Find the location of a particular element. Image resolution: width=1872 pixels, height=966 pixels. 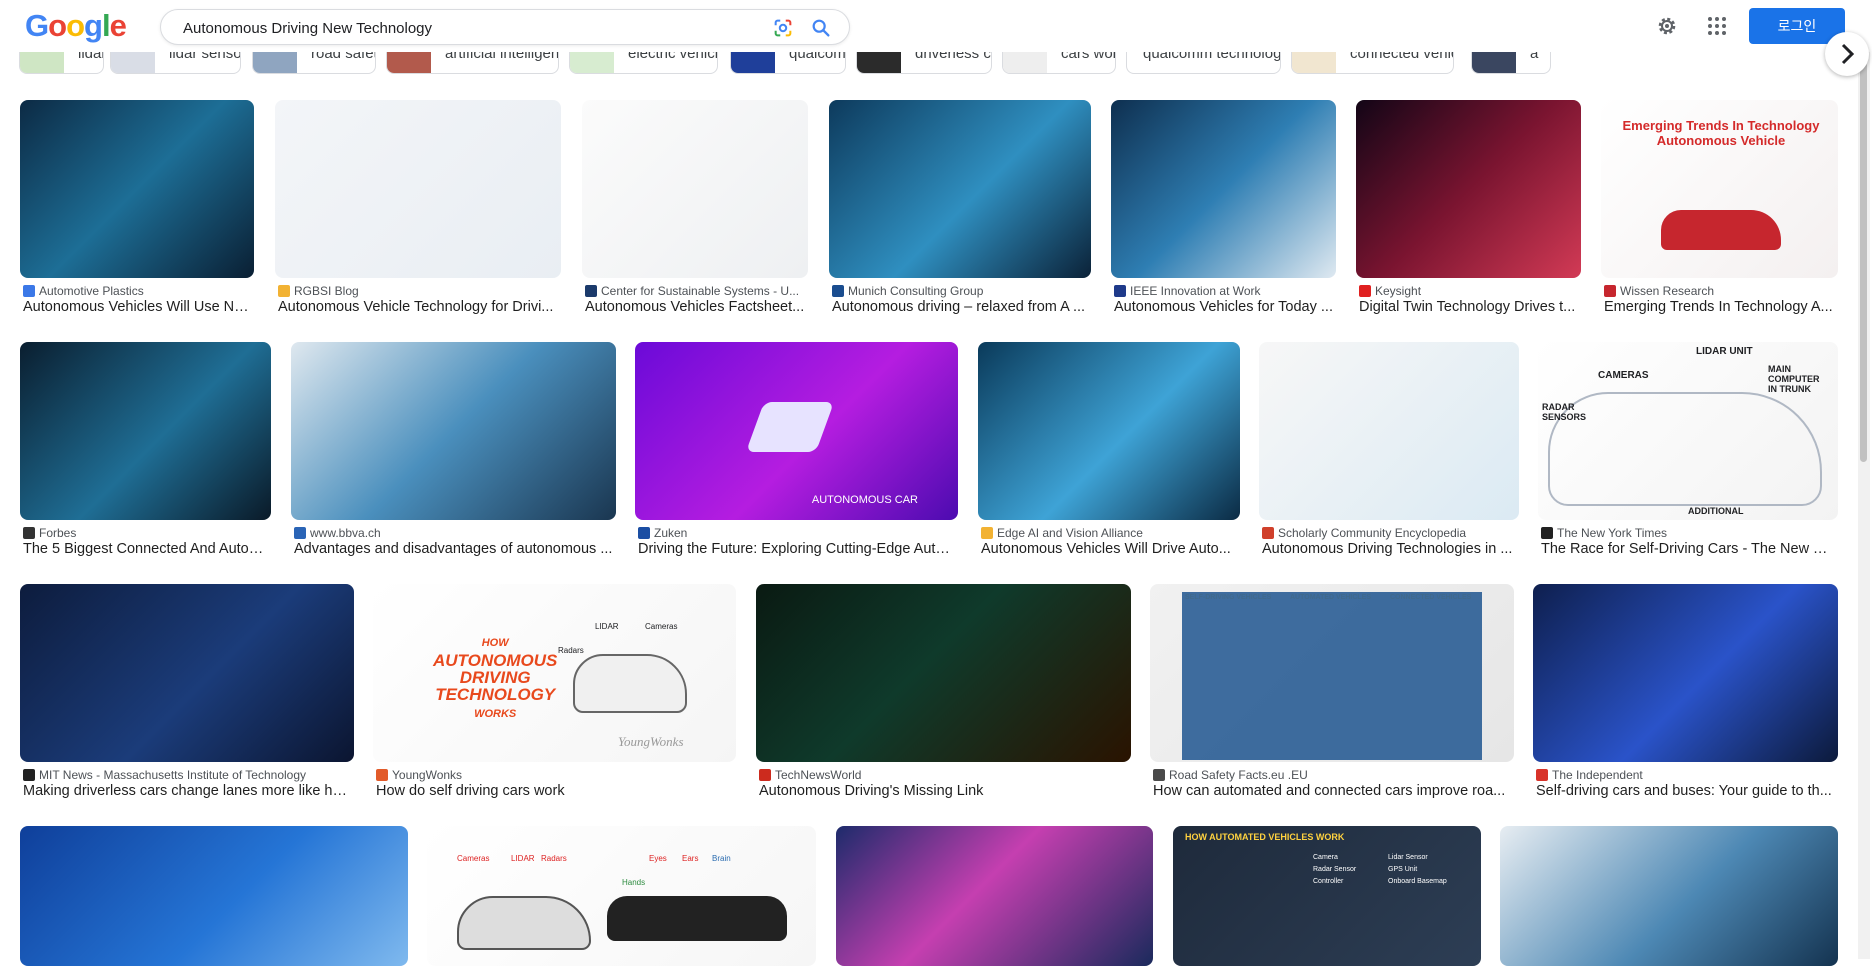

result-source-name: Zuken is located at coordinates (671, 533).